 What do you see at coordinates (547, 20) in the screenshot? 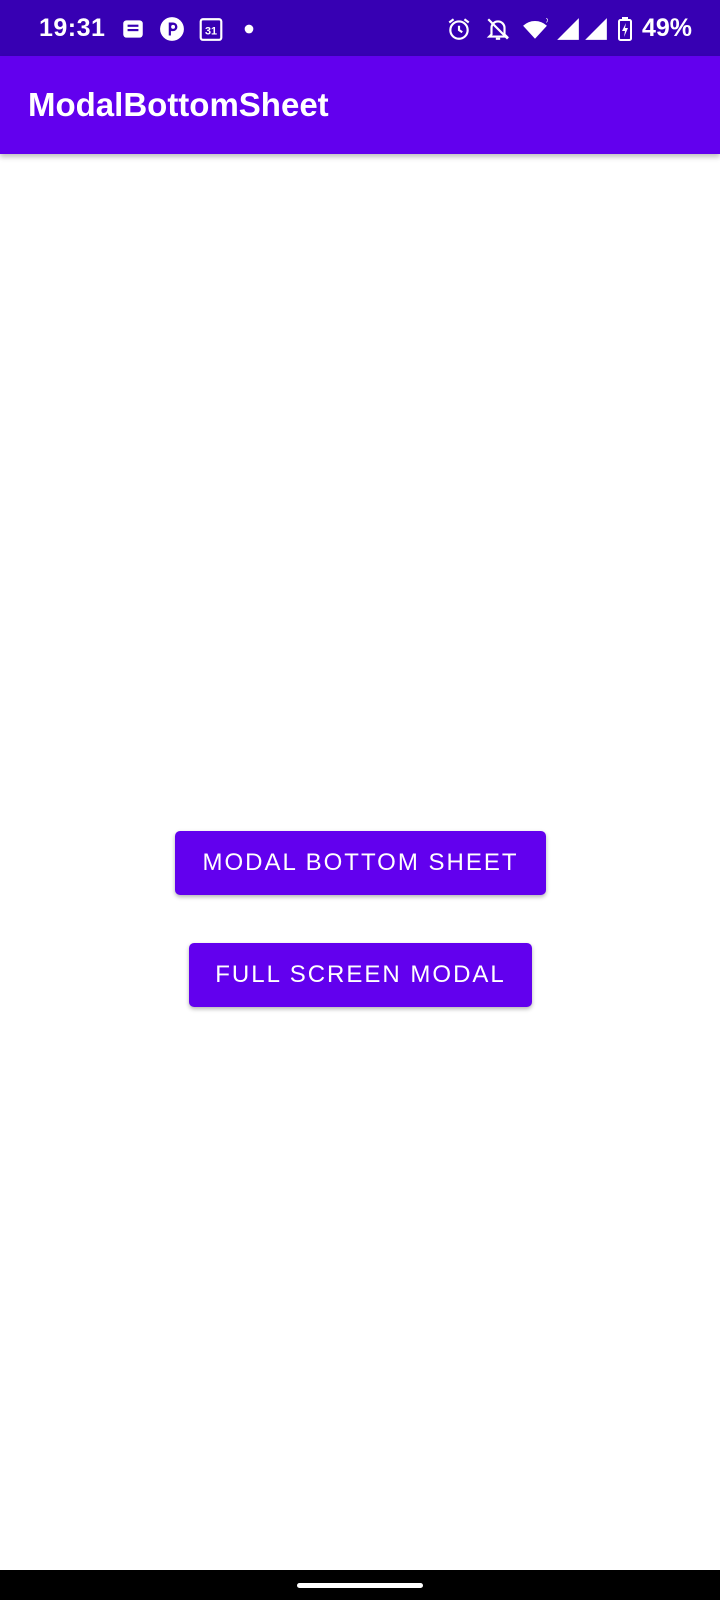
I see `svg-text: x` at bounding box center [547, 20].